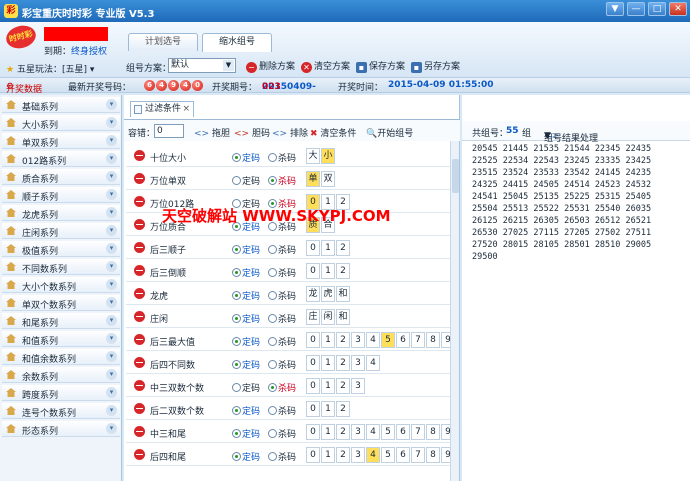 The image size is (690, 481). I want to click on sidebar-item: 和尾系列 ▾, so click(61, 321).